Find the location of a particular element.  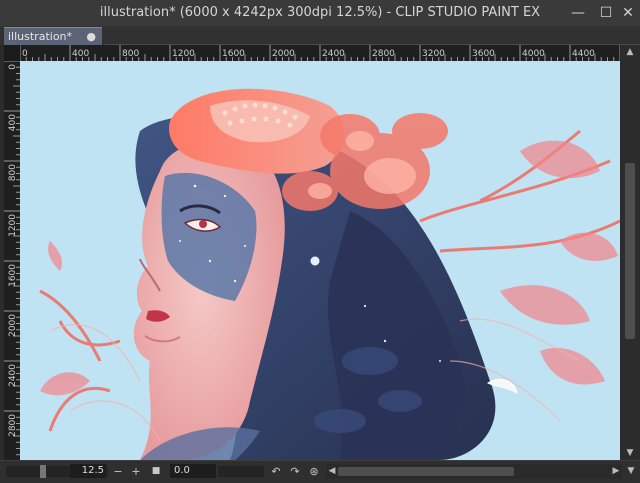

v-ruler-label: 1600 is located at coordinates (13, 275).